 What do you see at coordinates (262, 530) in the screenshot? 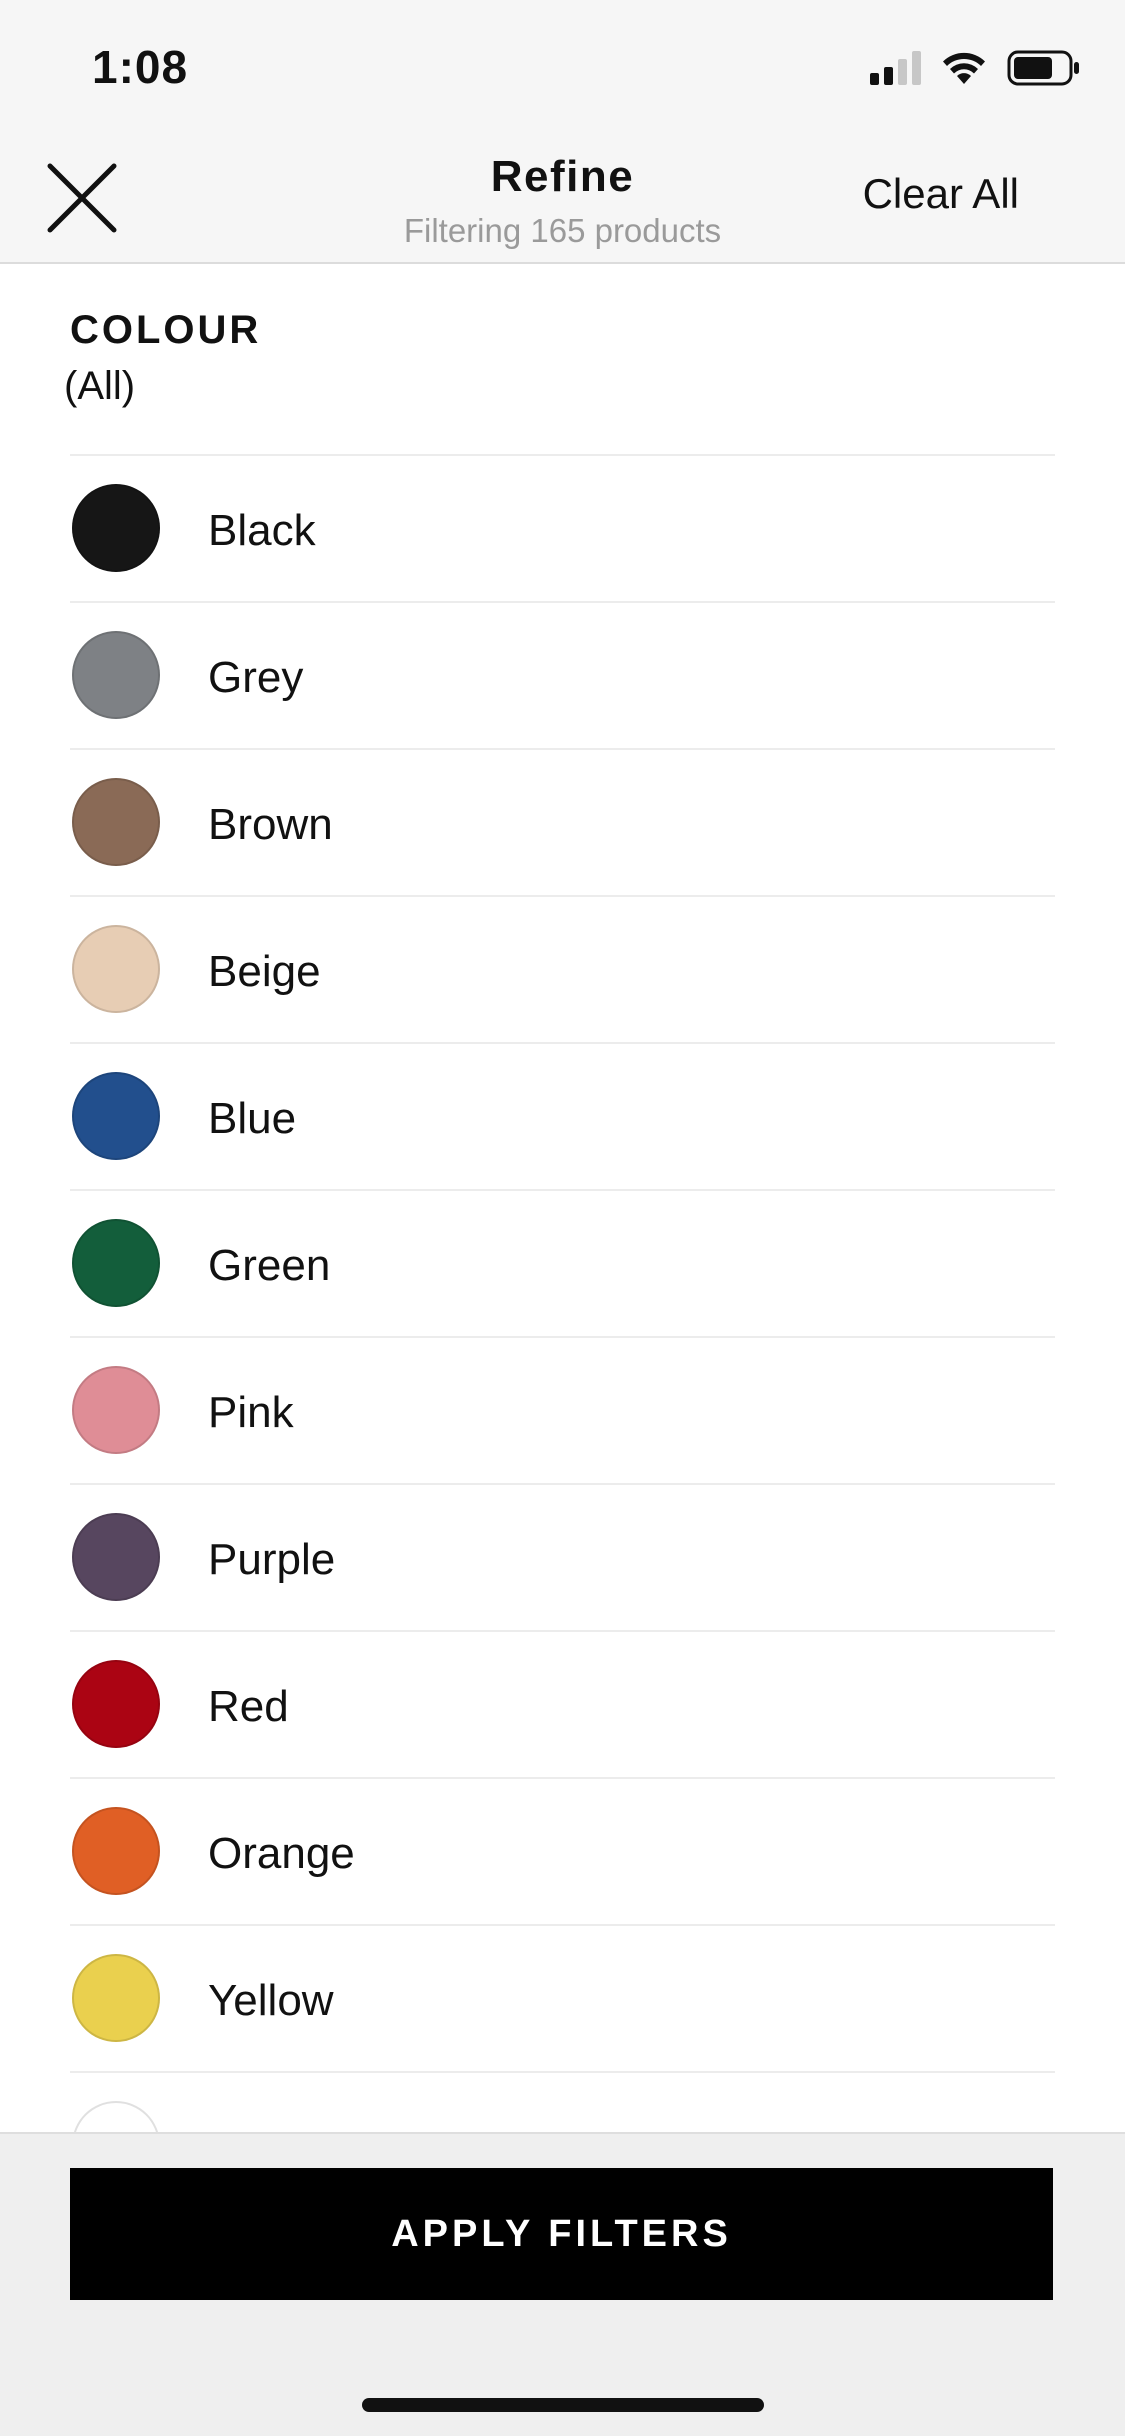
I see `colour-option-label: Black` at bounding box center [262, 530].